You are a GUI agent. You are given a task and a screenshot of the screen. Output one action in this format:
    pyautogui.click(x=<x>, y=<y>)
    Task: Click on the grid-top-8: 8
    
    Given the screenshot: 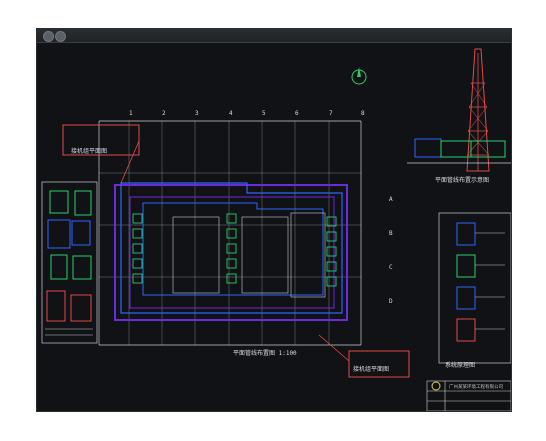 What is the action you would take?
    pyautogui.click(x=363, y=113)
    